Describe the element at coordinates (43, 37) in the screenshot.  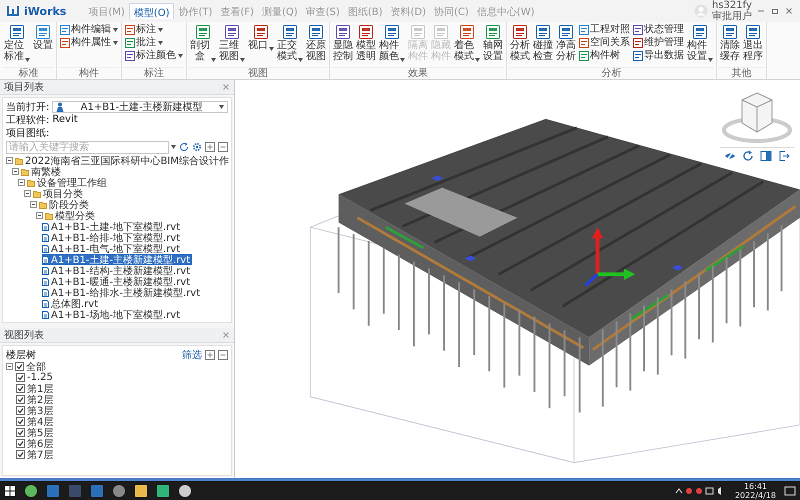
I see `ribbon-button: 设置` at that location.